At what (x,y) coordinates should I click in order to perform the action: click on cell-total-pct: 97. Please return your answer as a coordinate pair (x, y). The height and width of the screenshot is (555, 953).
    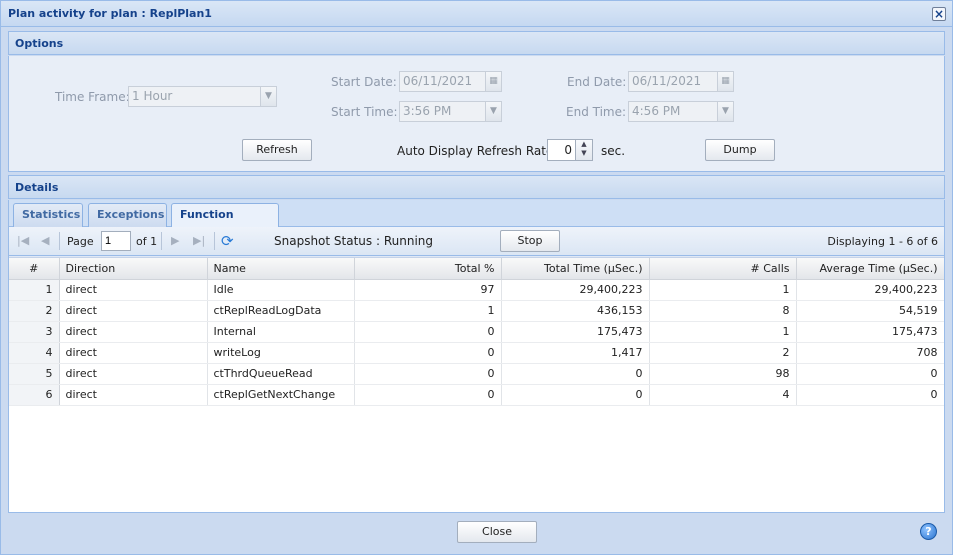
    Looking at the image, I should click on (428, 290).